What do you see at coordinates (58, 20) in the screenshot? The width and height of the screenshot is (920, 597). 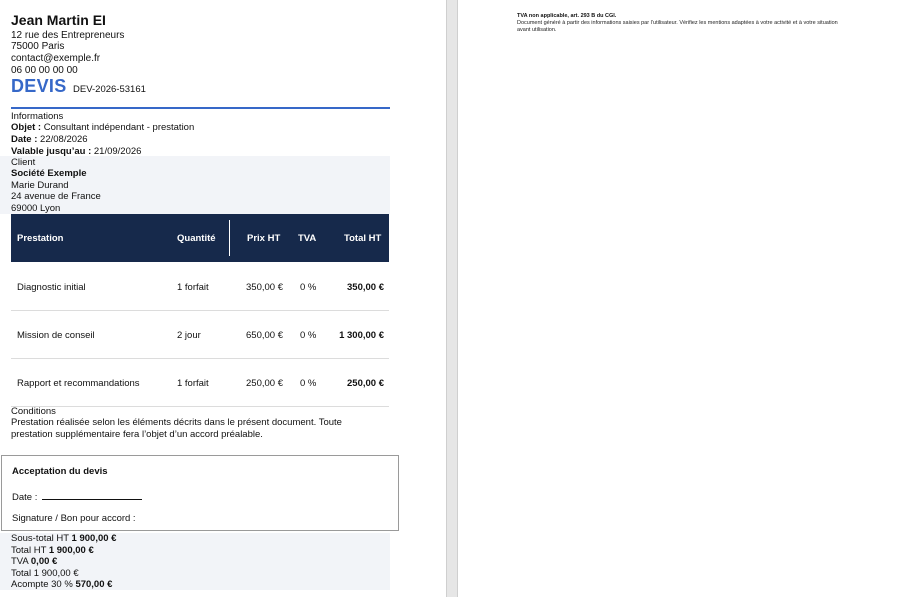 I see `sender-name: Jean Martin EI` at bounding box center [58, 20].